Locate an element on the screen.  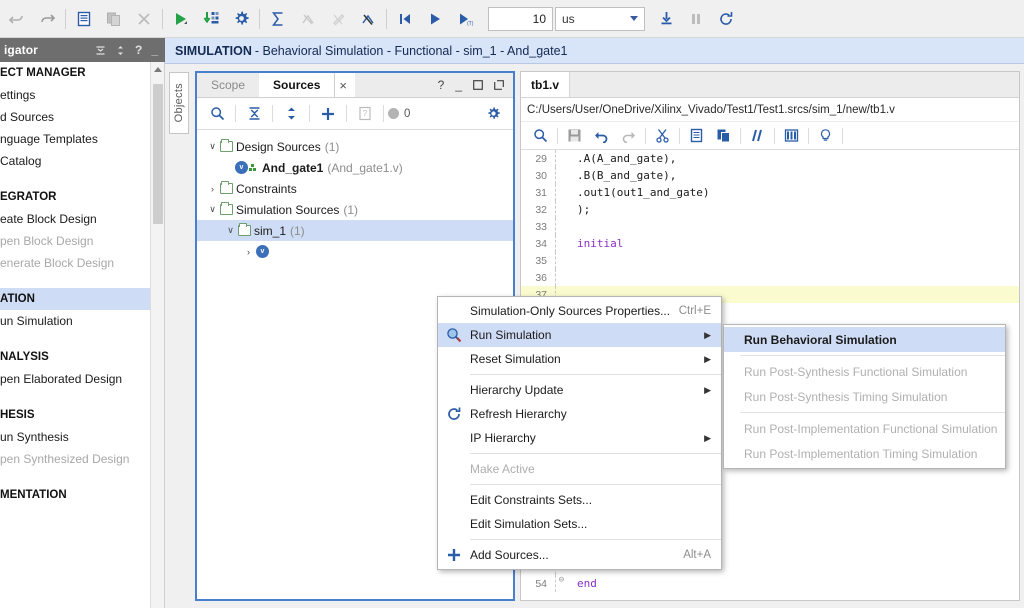
tree-row-constraints: › Constraints is located at coordinates (355, 188).